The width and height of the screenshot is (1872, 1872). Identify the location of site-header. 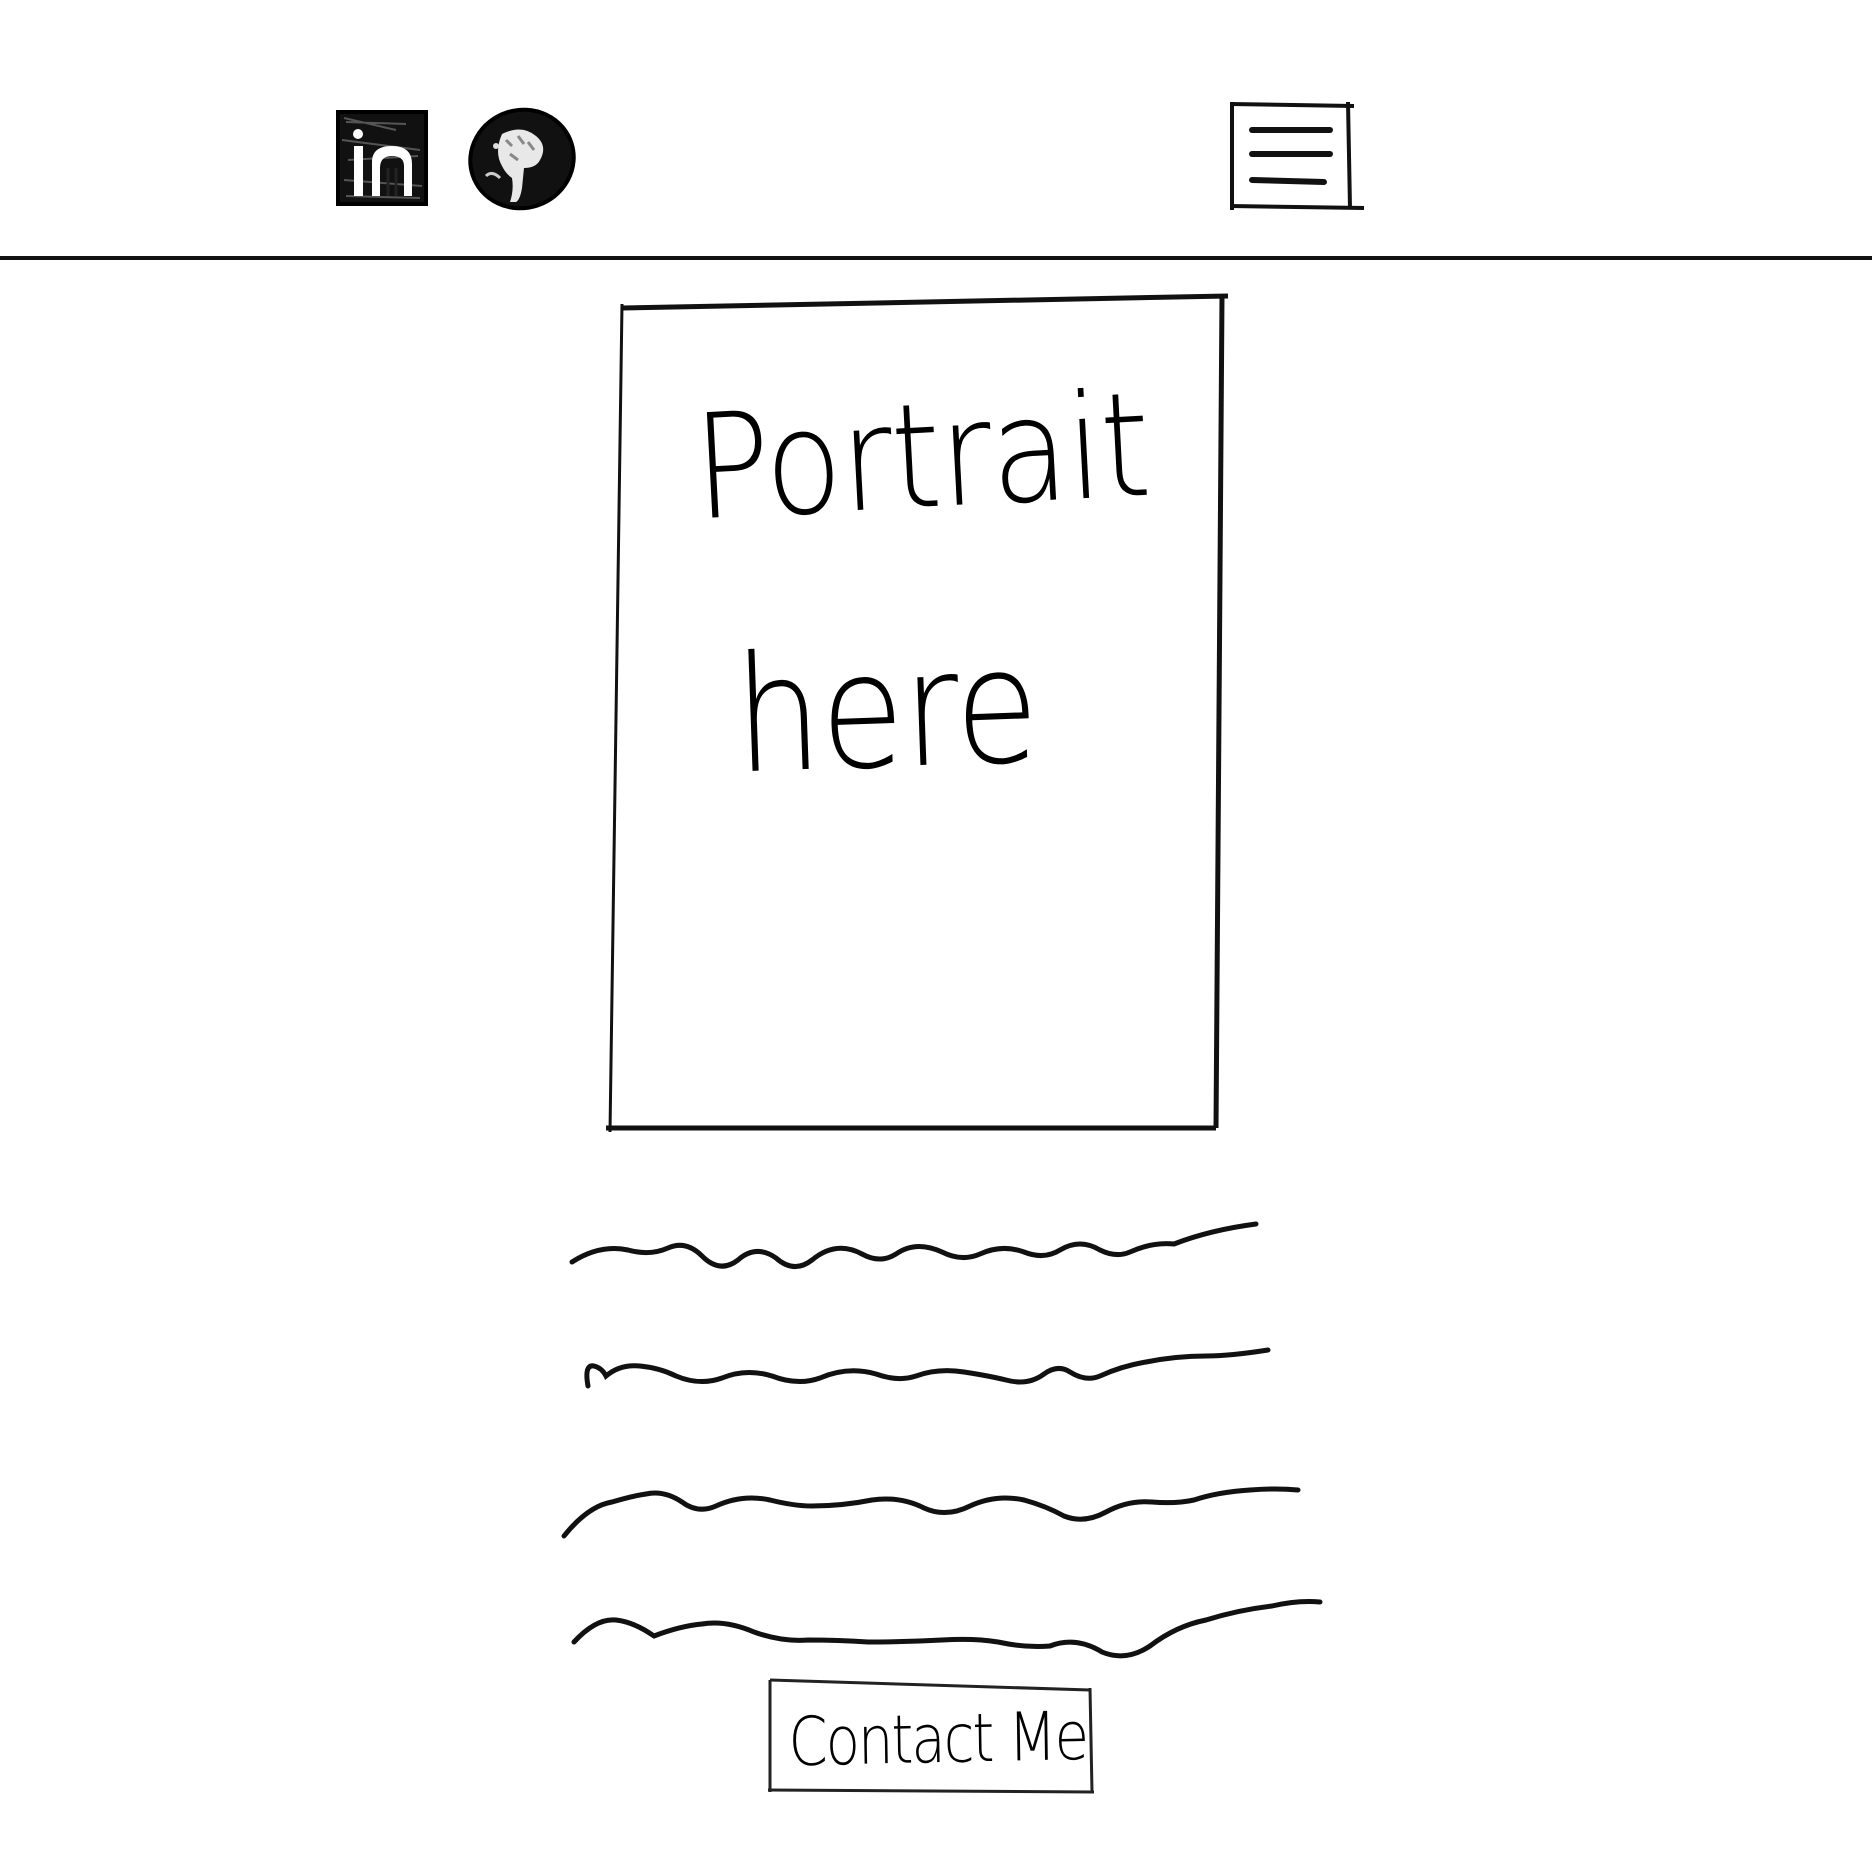
(936, 130).